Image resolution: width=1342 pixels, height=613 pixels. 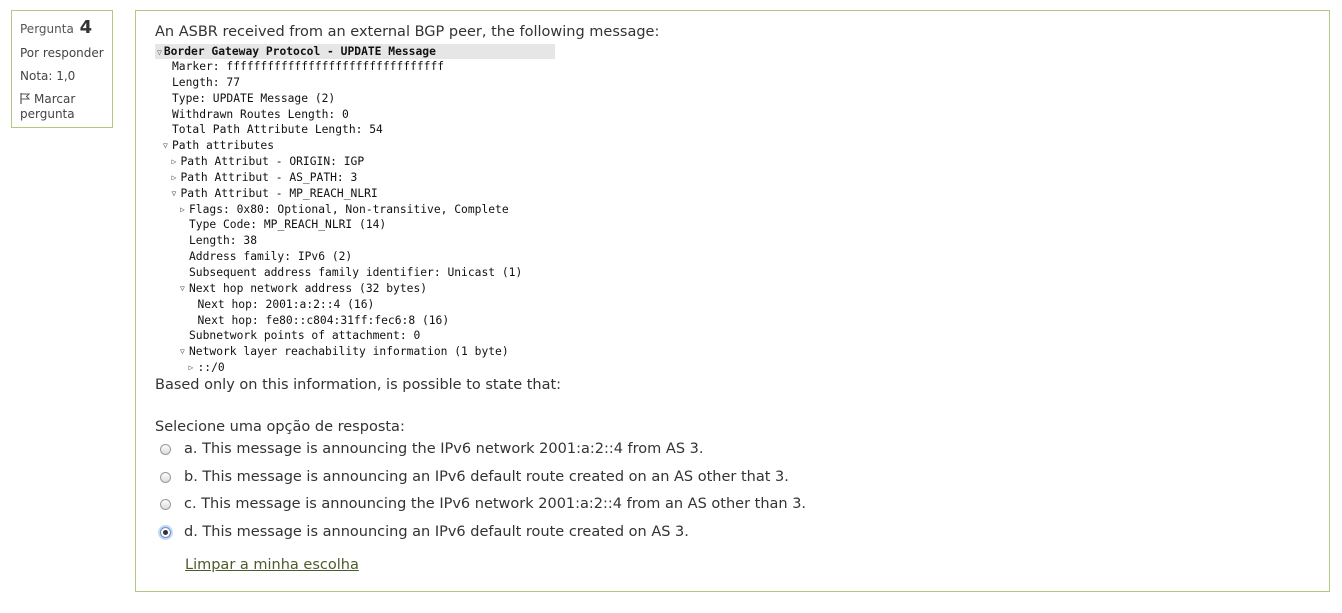 I want to click on capture-line: ▽ Path Attribut - MP_REACH_NLRI, so click(x=355, y=194).